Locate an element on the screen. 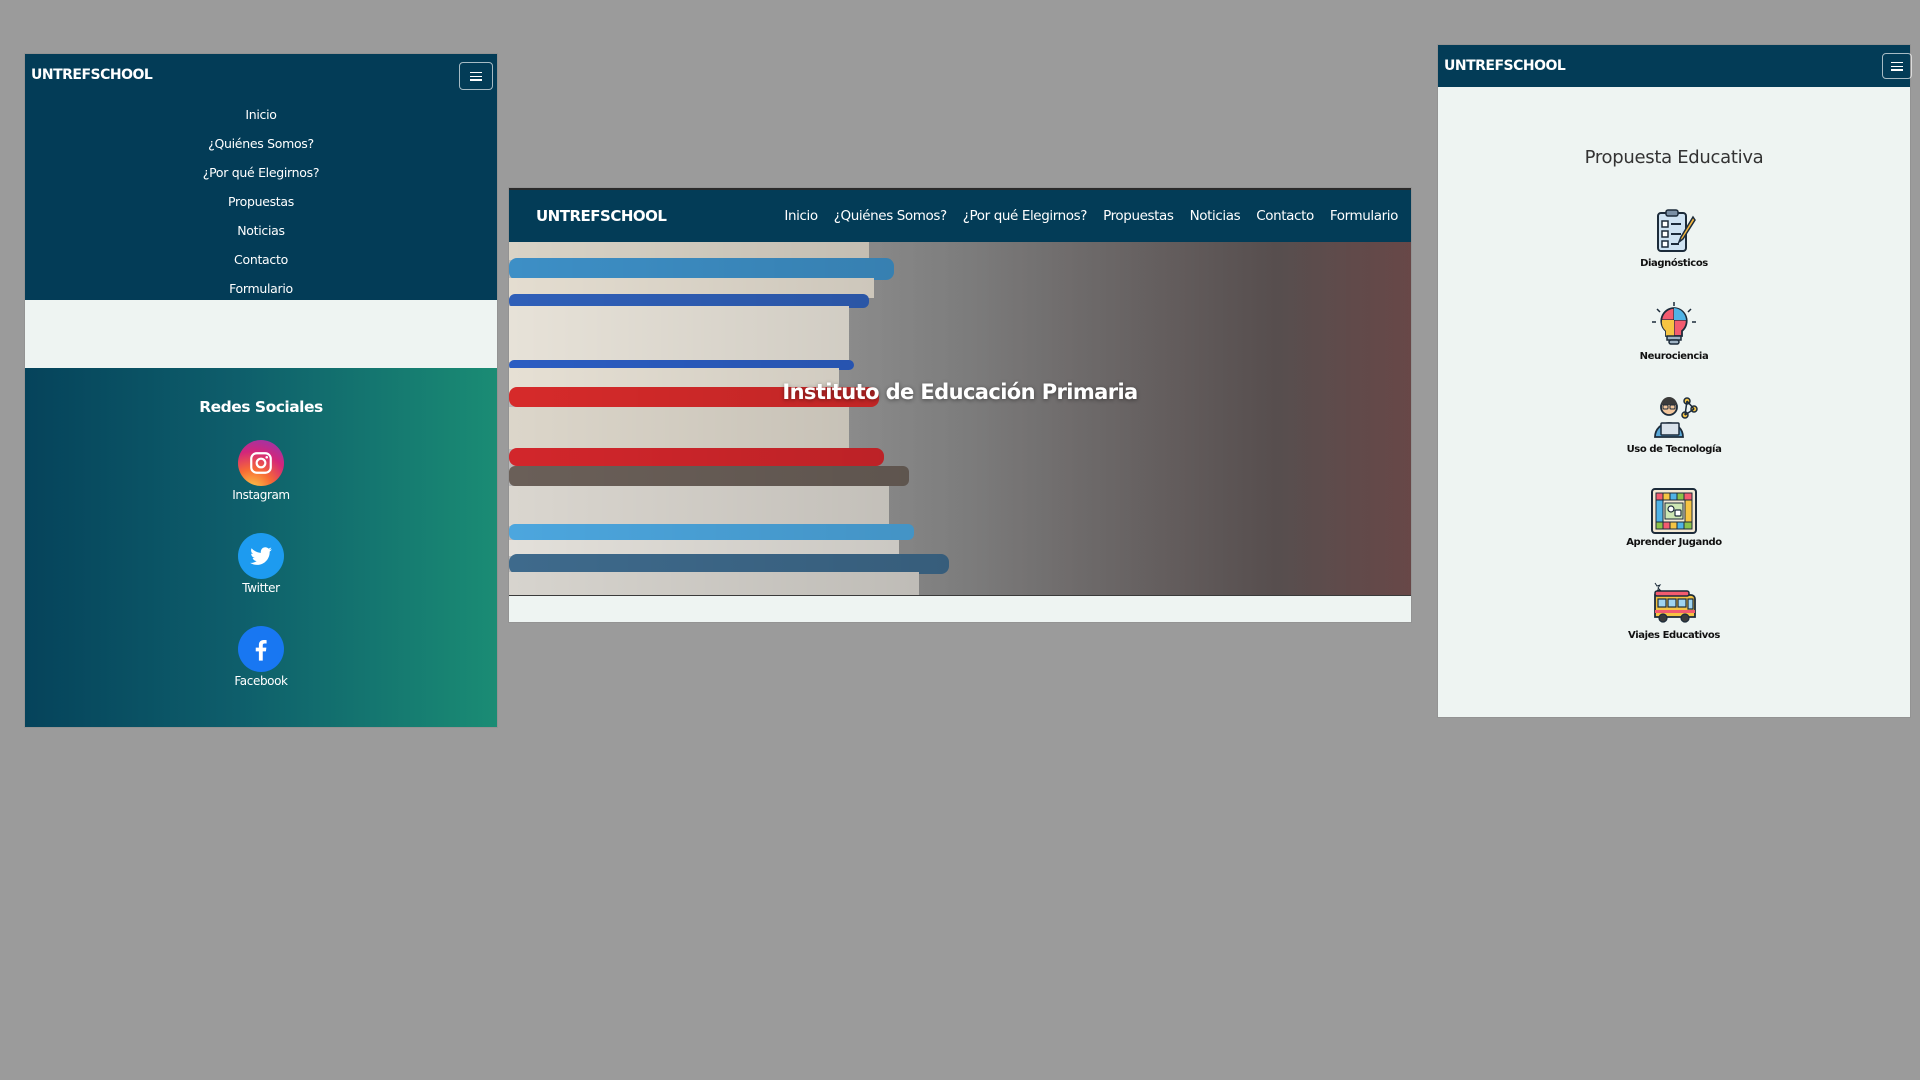  social-link-instagram: Instagram is located at coordinates (261, 471).